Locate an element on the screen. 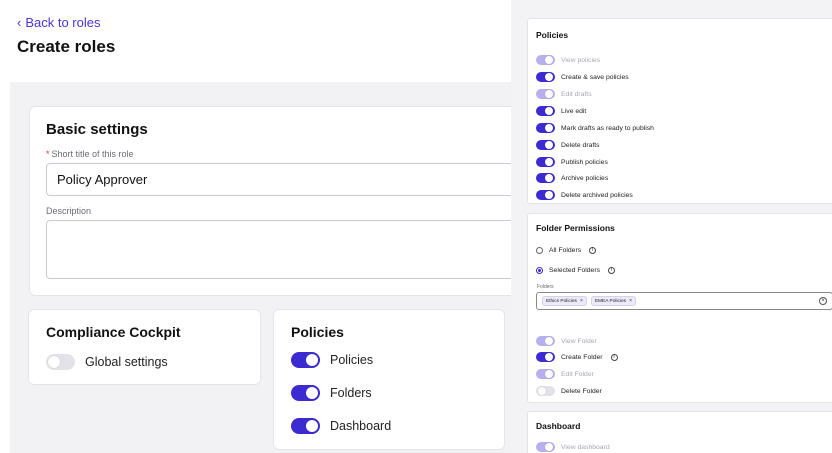 This screenshot has height=453, width=832. dashboard-permissions-section: Dashboard View dashboard is located at coordinates (679, 432).